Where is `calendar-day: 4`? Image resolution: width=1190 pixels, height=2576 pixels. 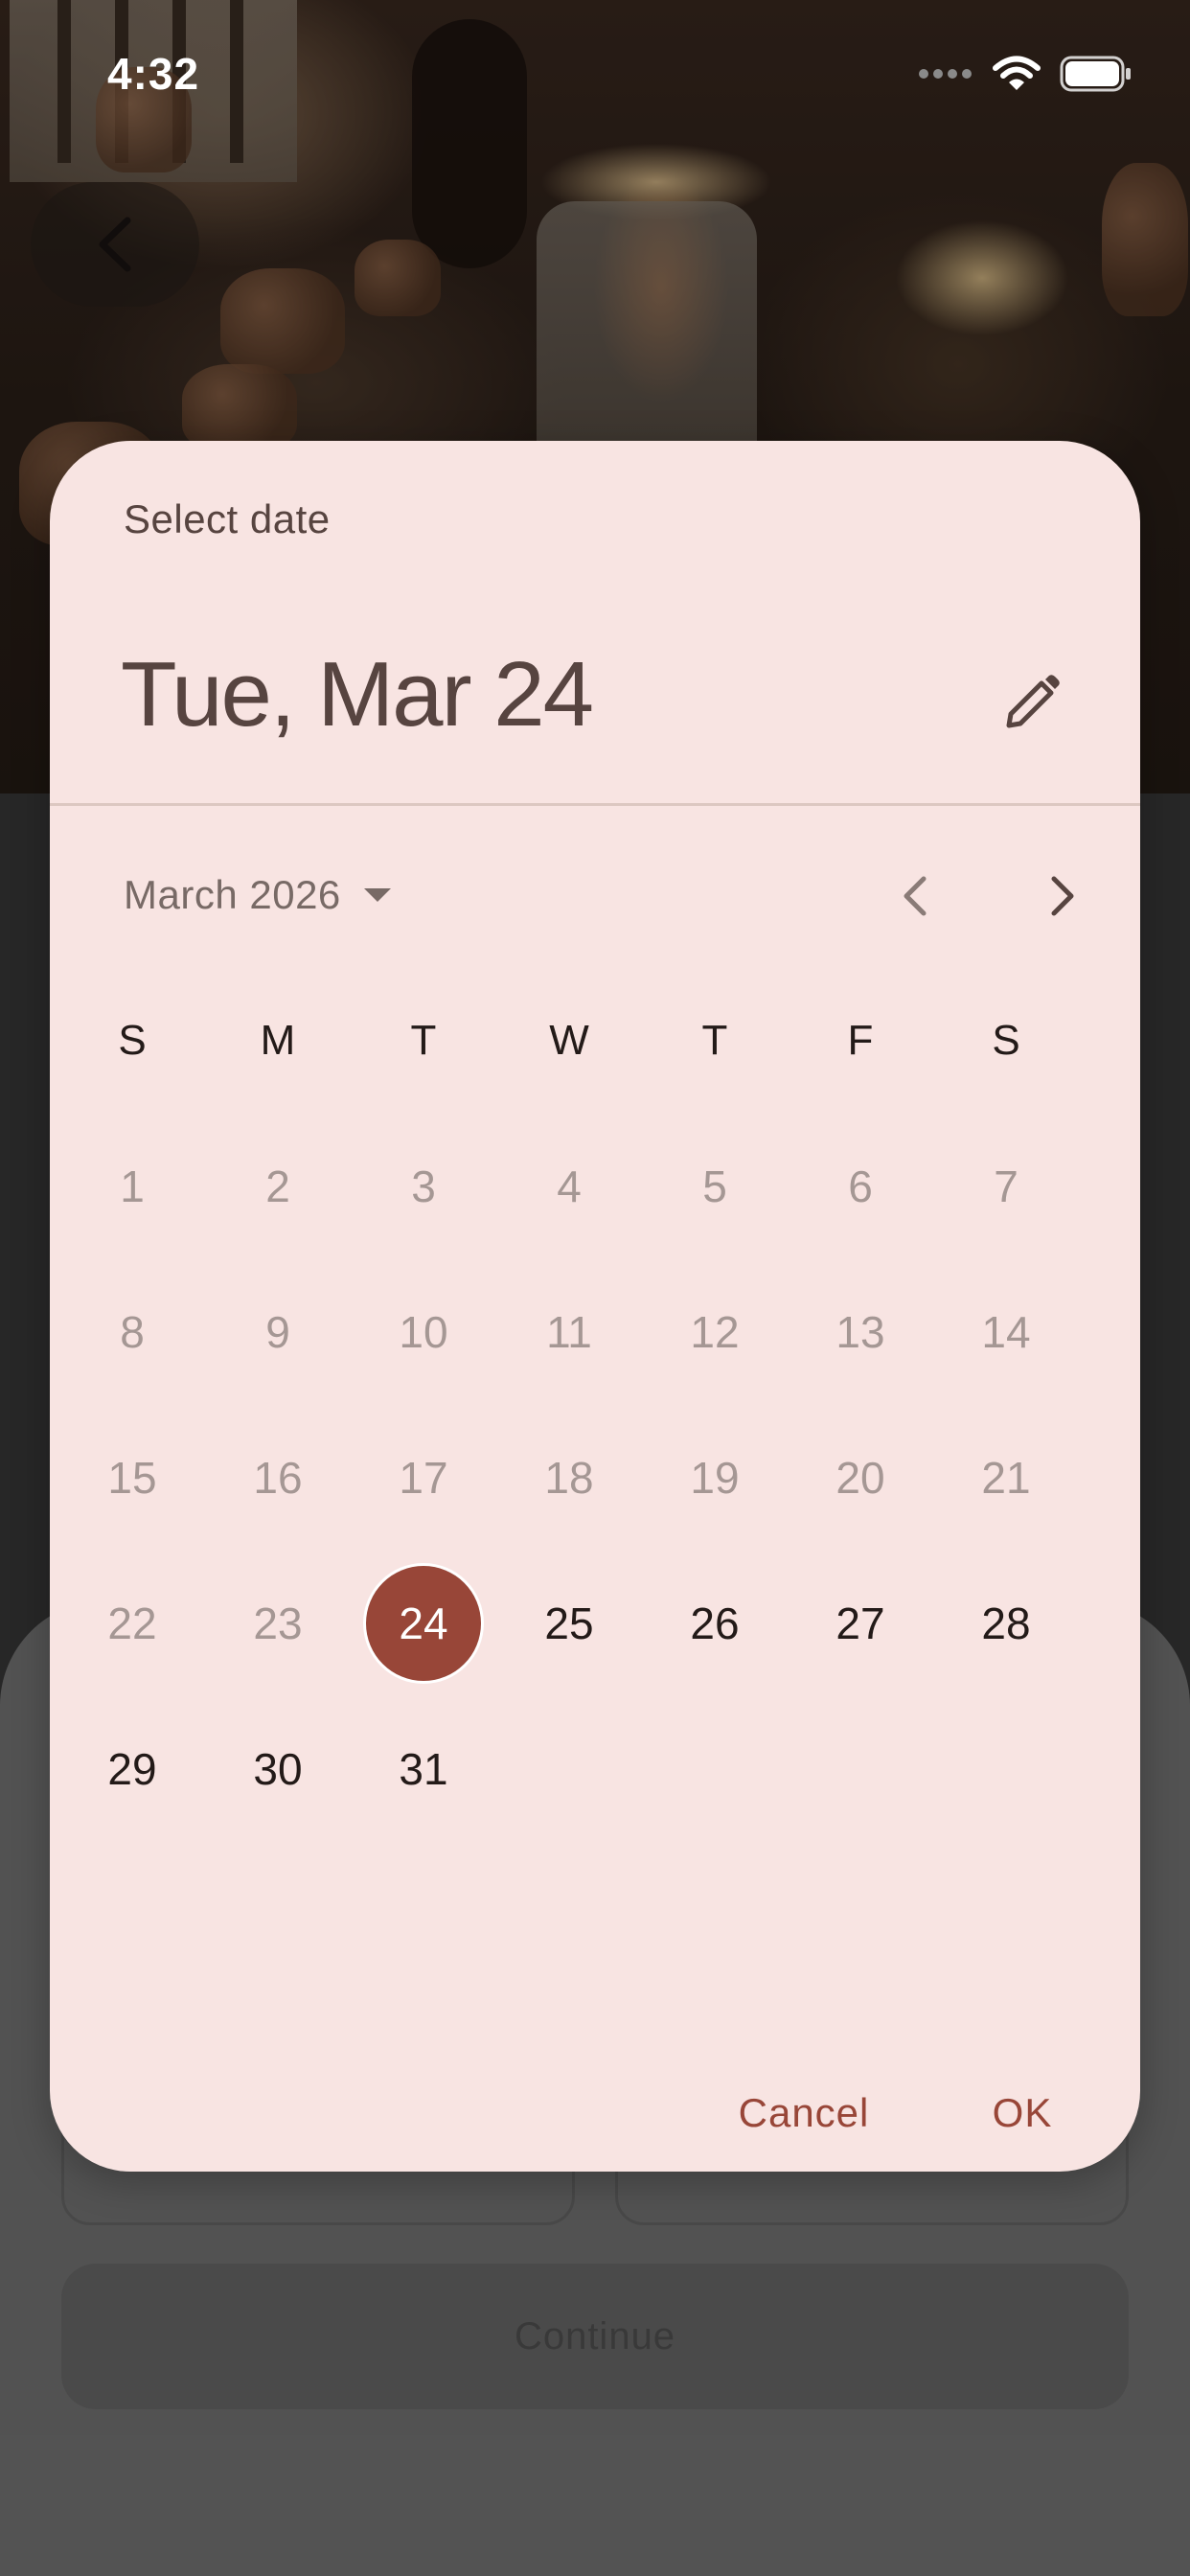 calendar-day: 4 is located at coordinates (570, 1186).